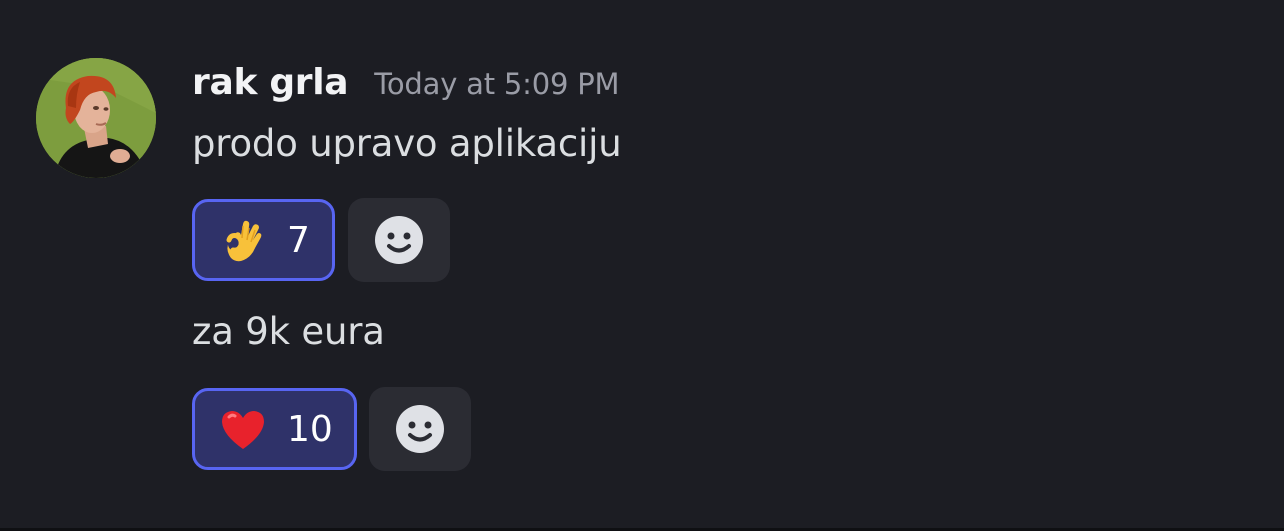  Describe the element at coordinates (243, 429) in the screenshot. I see `red-heart-emoji-icon` at that location.